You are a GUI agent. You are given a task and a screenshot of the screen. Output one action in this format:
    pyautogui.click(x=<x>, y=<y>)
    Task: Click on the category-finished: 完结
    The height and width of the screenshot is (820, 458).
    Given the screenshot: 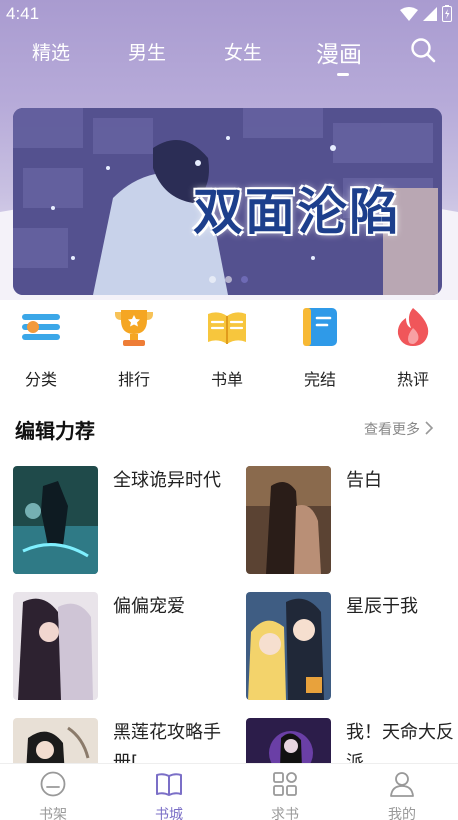 What is the action you would take?
    pyautogui.click(x=320, y=348)
    